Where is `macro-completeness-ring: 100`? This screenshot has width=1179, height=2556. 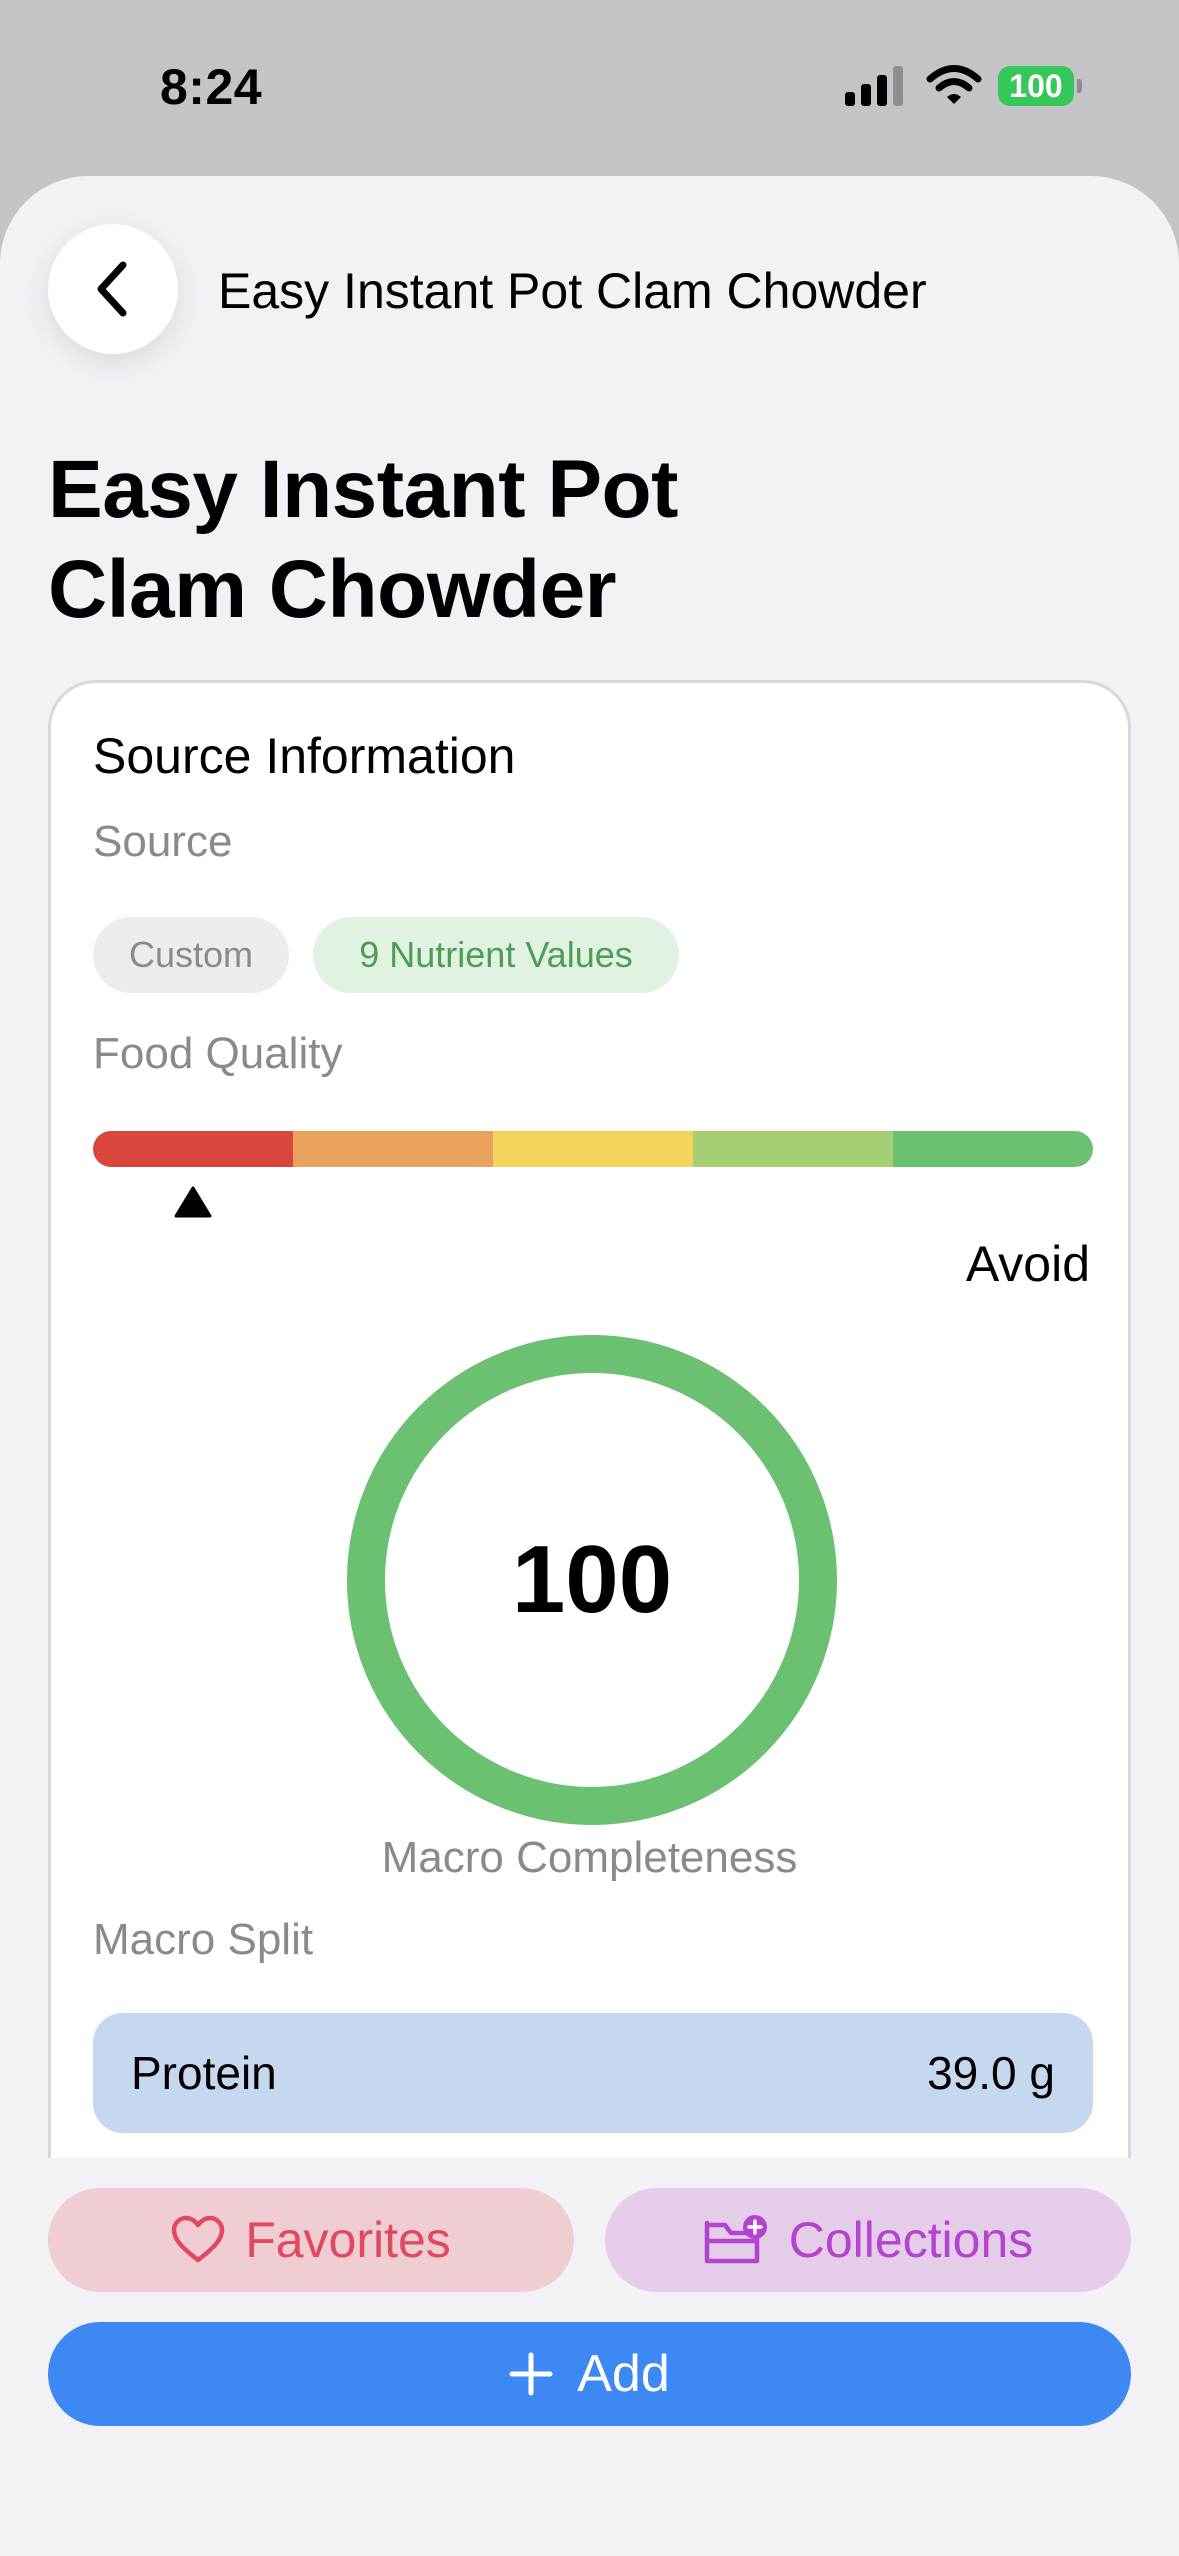 macro-completeness-ring: 100 is located at coordinates (592, 1580).